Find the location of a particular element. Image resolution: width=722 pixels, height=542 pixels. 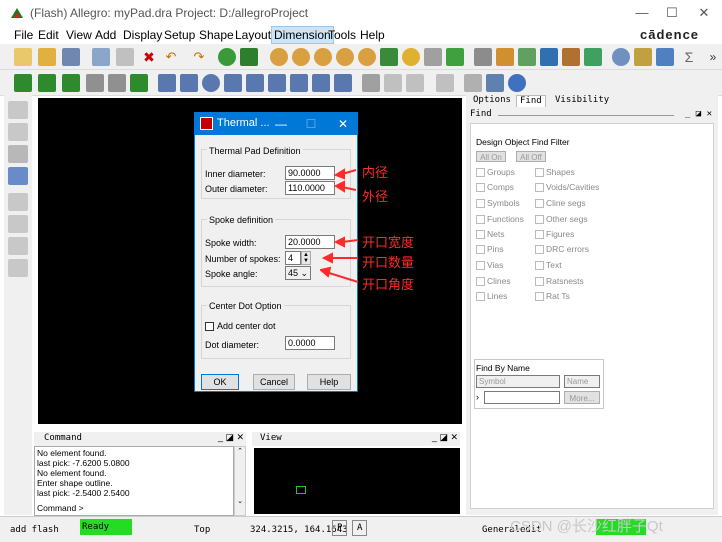

shadow-icon is located at coordinates (433, 57).